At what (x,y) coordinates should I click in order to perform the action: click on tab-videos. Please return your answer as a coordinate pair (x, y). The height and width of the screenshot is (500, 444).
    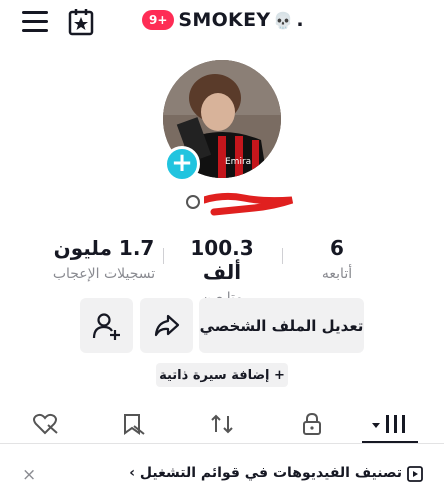
    Looking at the image, I should click on (390, 424).